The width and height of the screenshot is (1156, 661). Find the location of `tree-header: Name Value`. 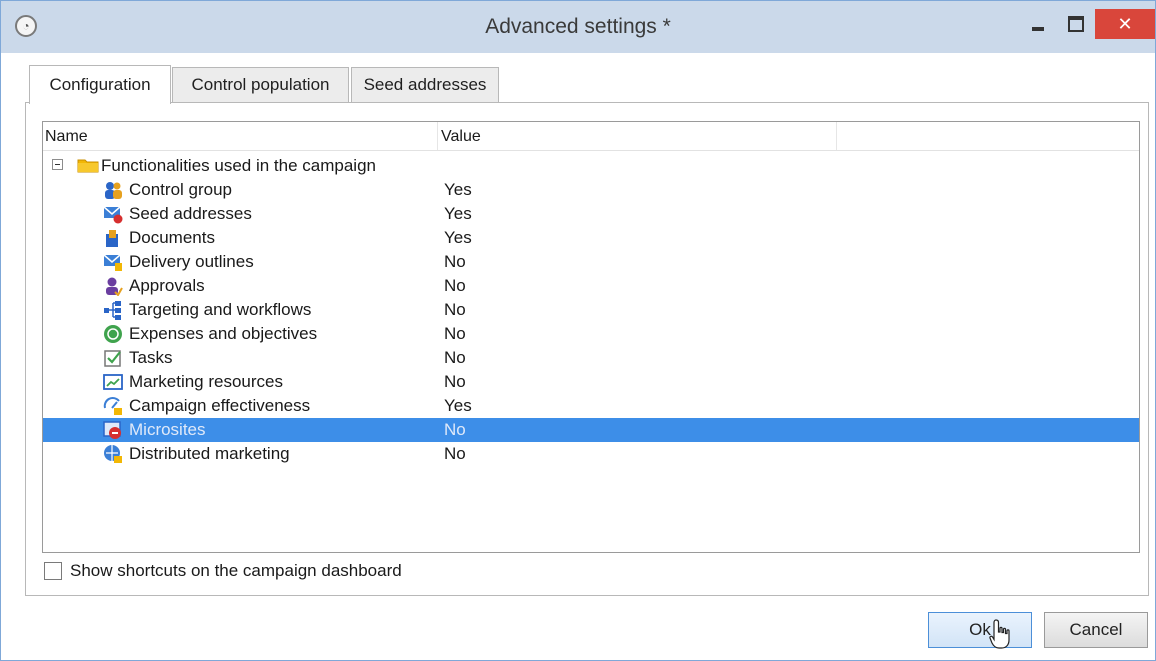

tree-header: Name Value is located at coordinates (591, 136).